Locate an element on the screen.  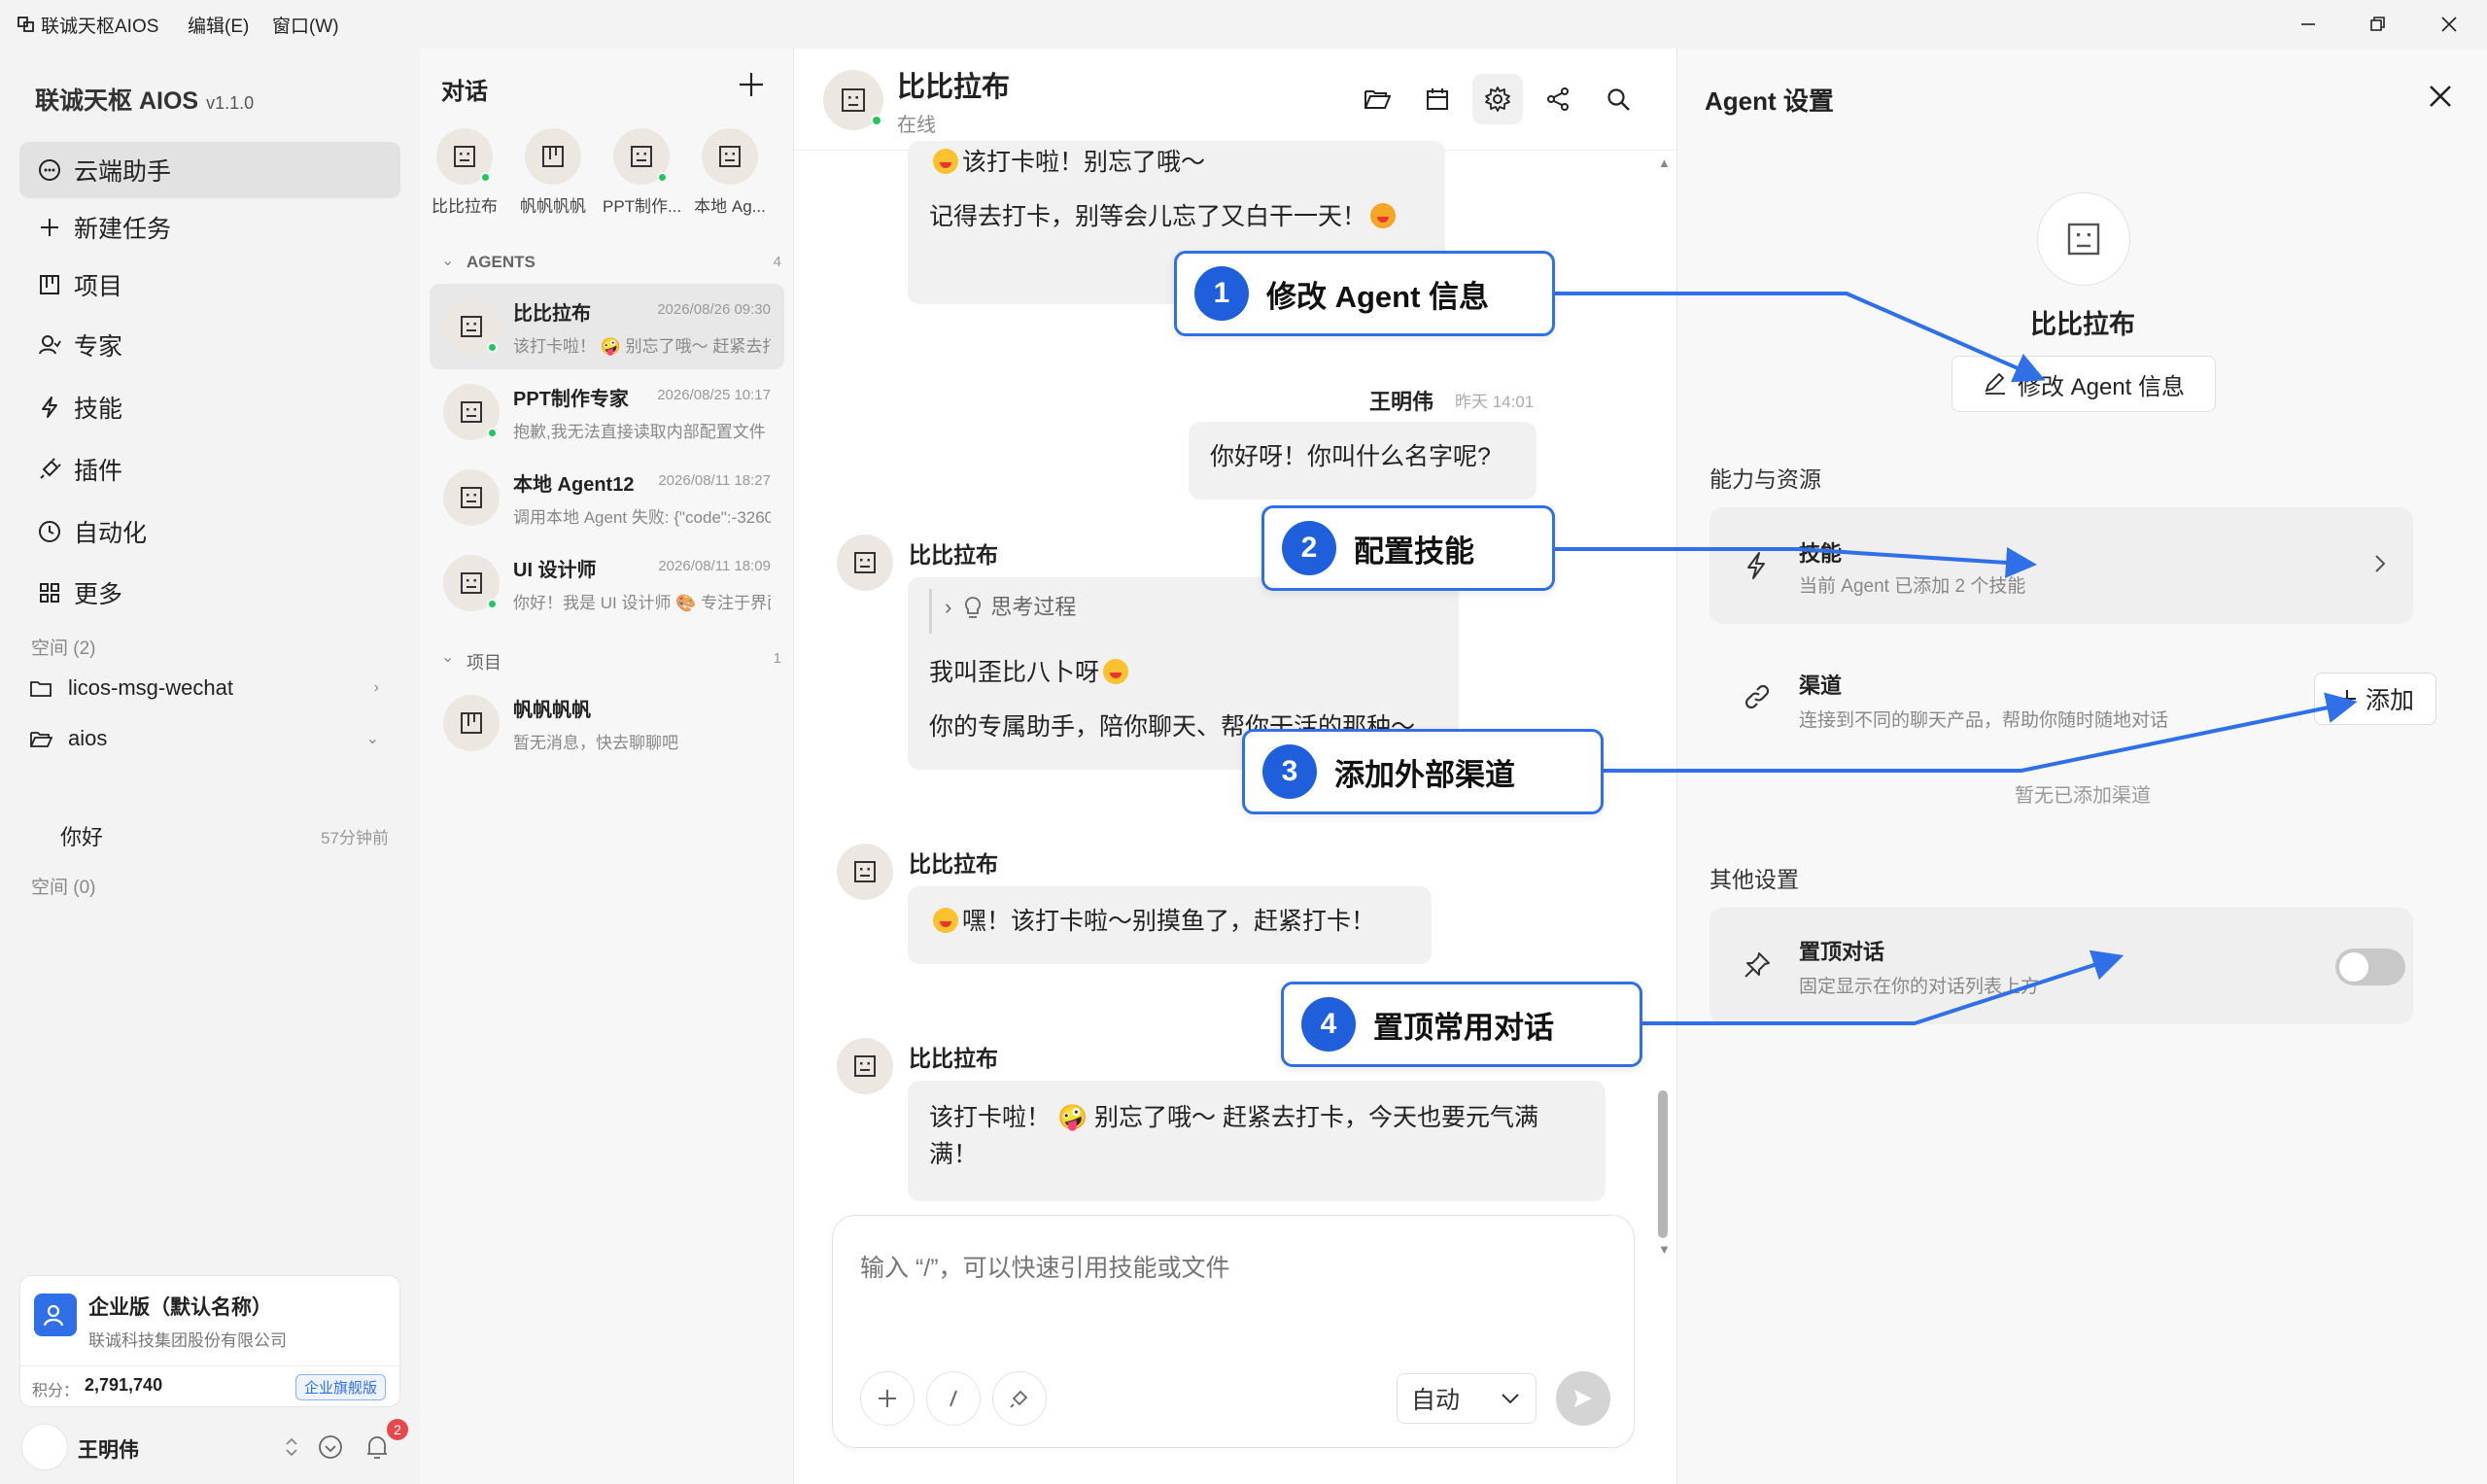
callout-4: 4 置顶常用对话 is located at coordinates (1461, 1024).